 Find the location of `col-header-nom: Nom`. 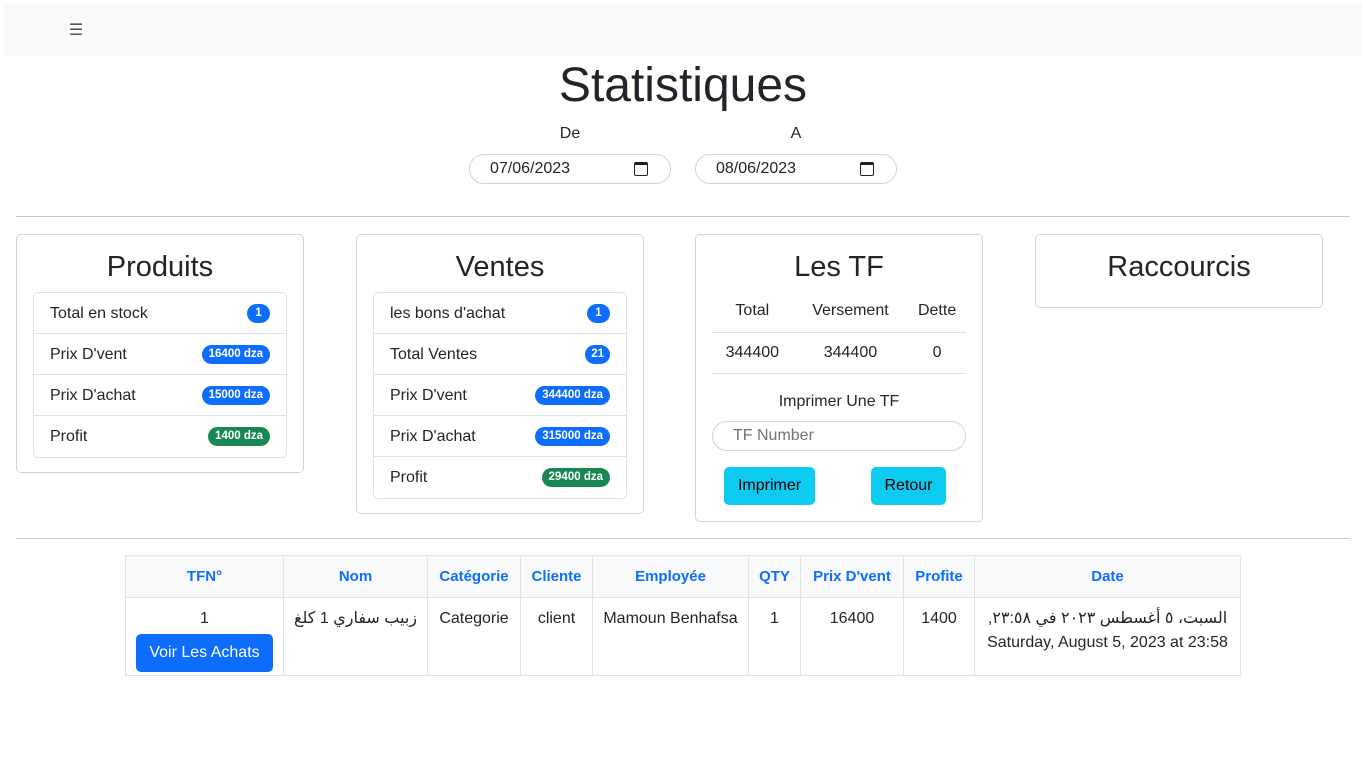

col-header-nom: Nom is located at coordinates (355, 576).